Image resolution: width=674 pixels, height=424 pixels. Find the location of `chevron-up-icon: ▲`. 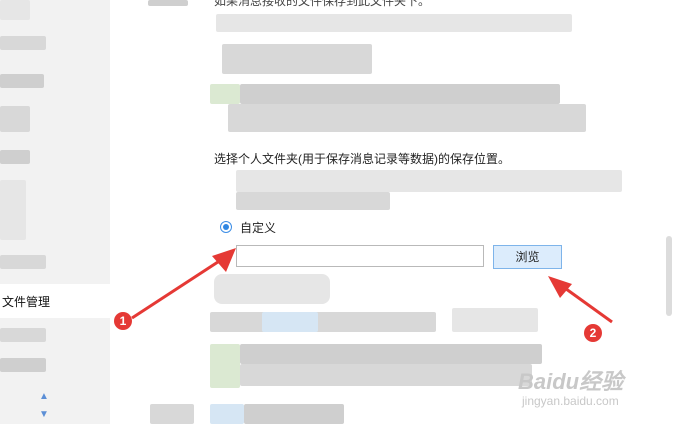

chevron-up-icon: ▲ is located at coordinates (44, 397).